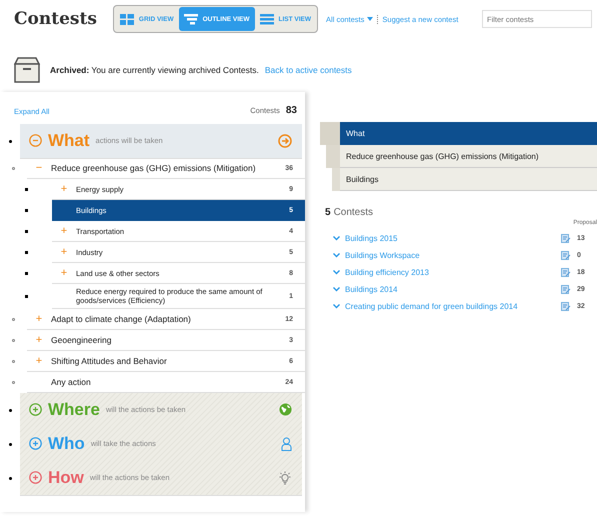 The height and width of the screenshot is (518, 597). I want to click on result-count: 5, so click(328, 212).